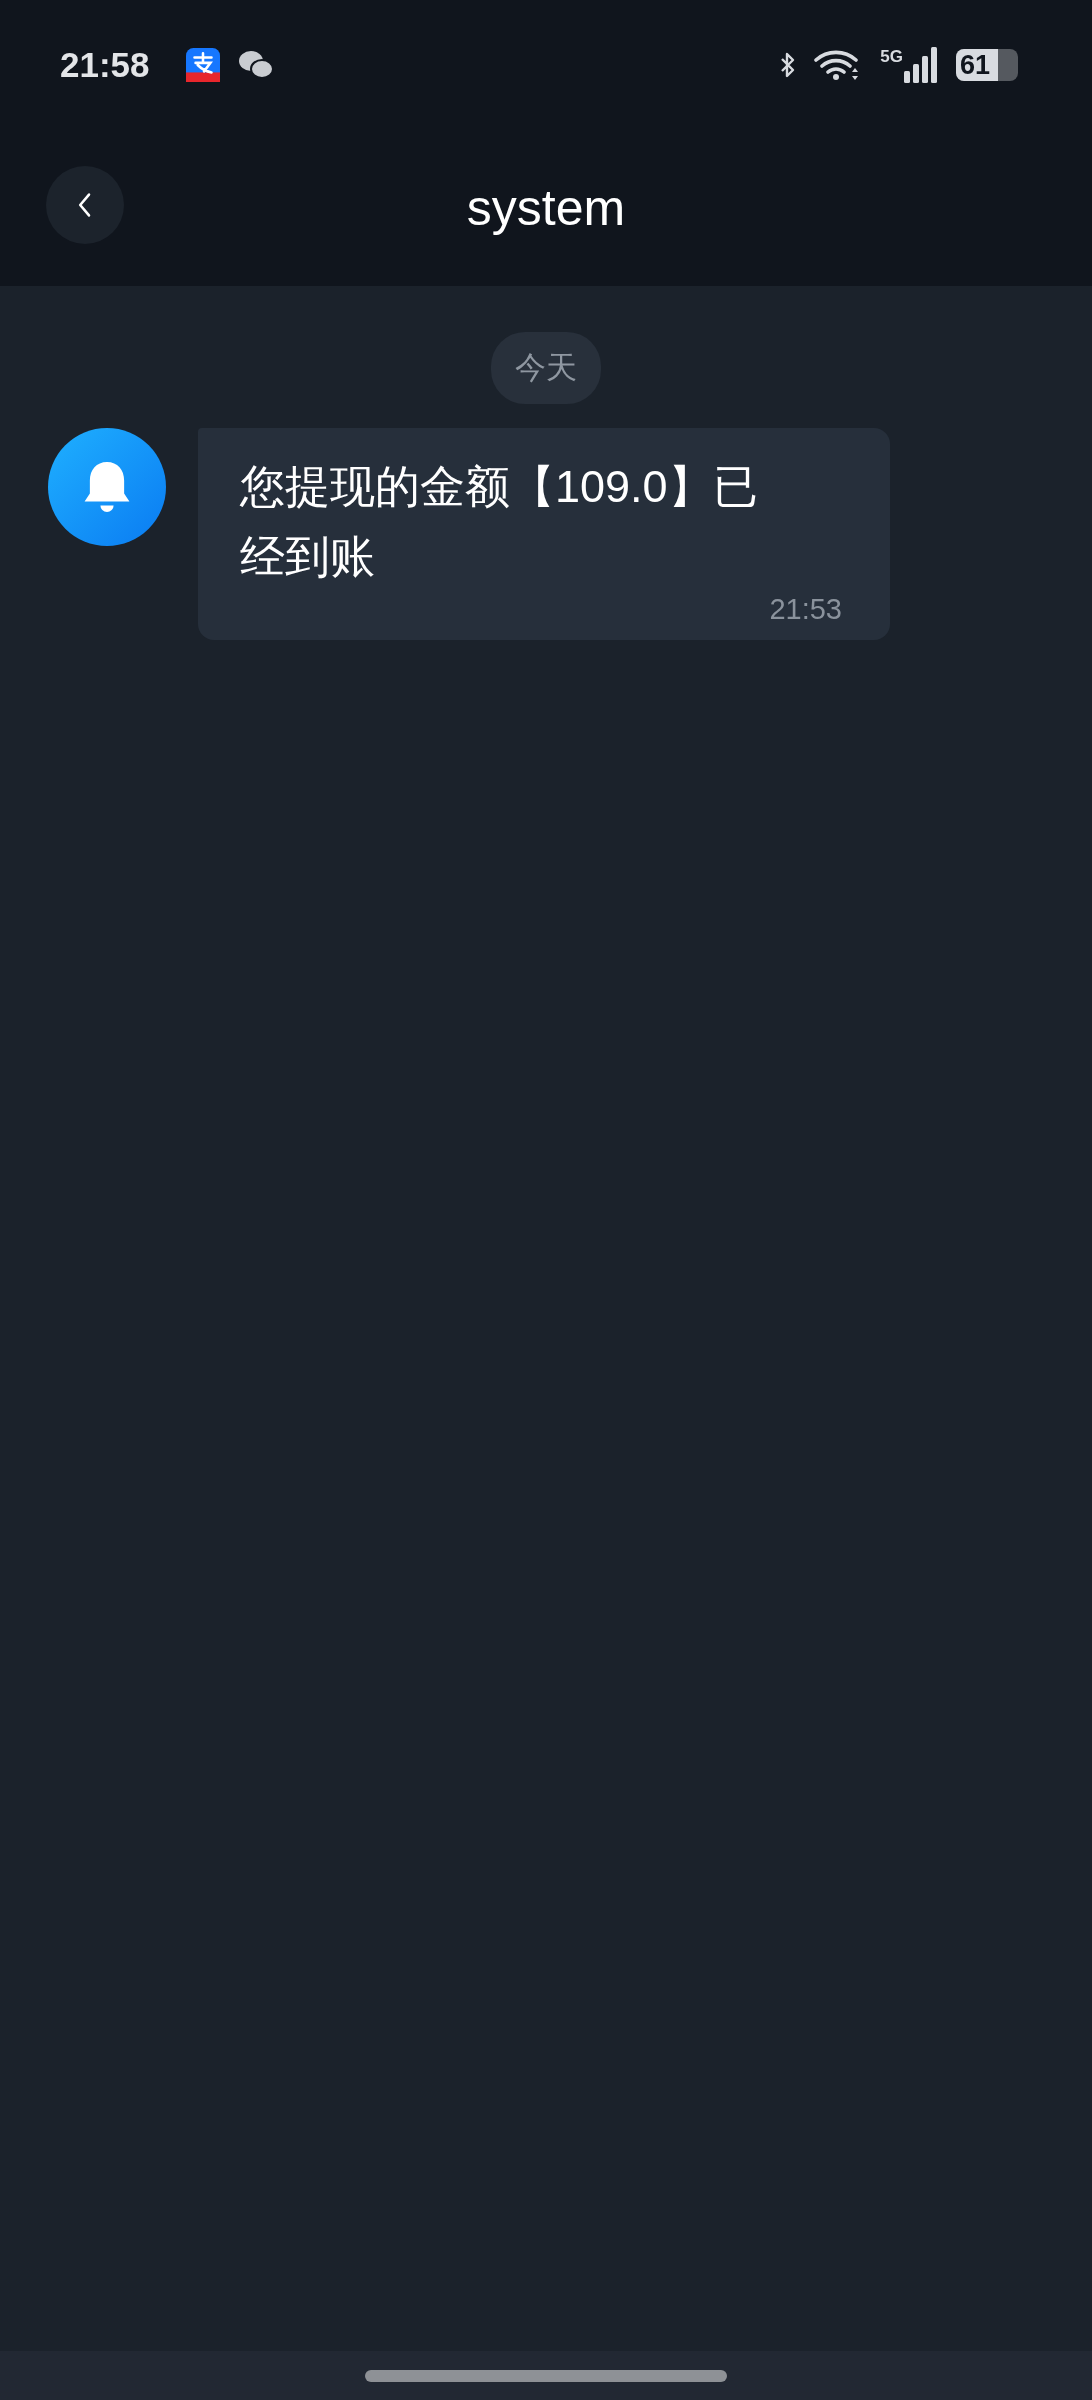 This screenshot has width=1092, height=2400. What do you see at coordinates (105, 65) in the screenshot?
I see `status-time: 21:58` at bounding box center [105, 65].